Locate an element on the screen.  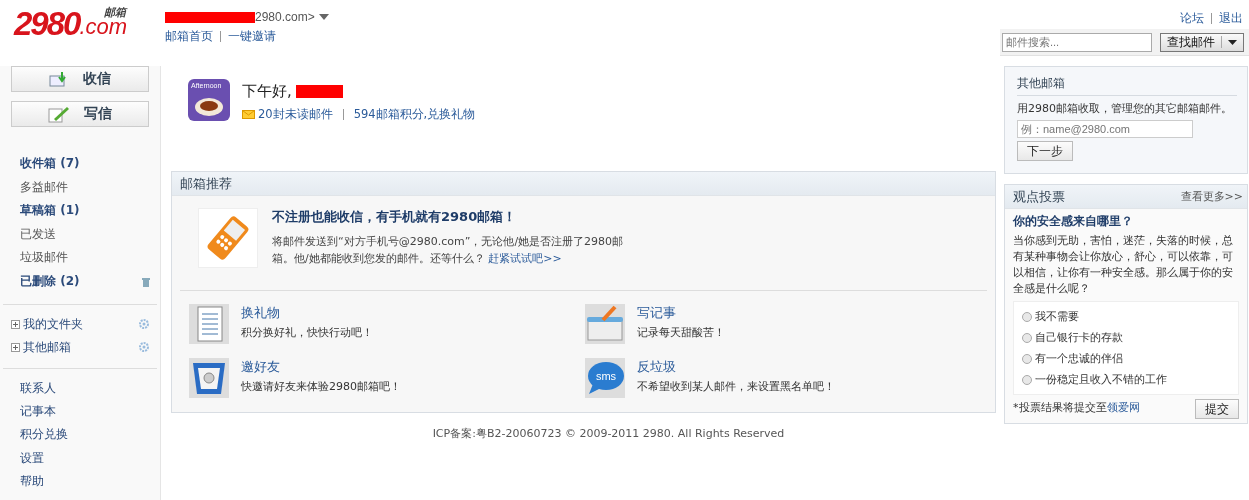
header-link: 邮箱首页 is located at coordinates (189, 36).